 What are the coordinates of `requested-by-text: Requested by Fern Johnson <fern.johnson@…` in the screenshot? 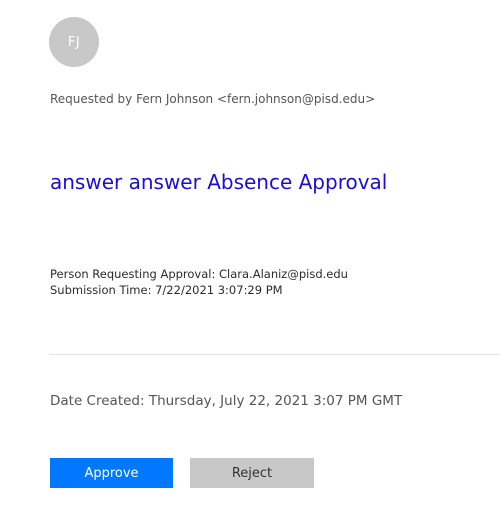 It's located at (213, 99).